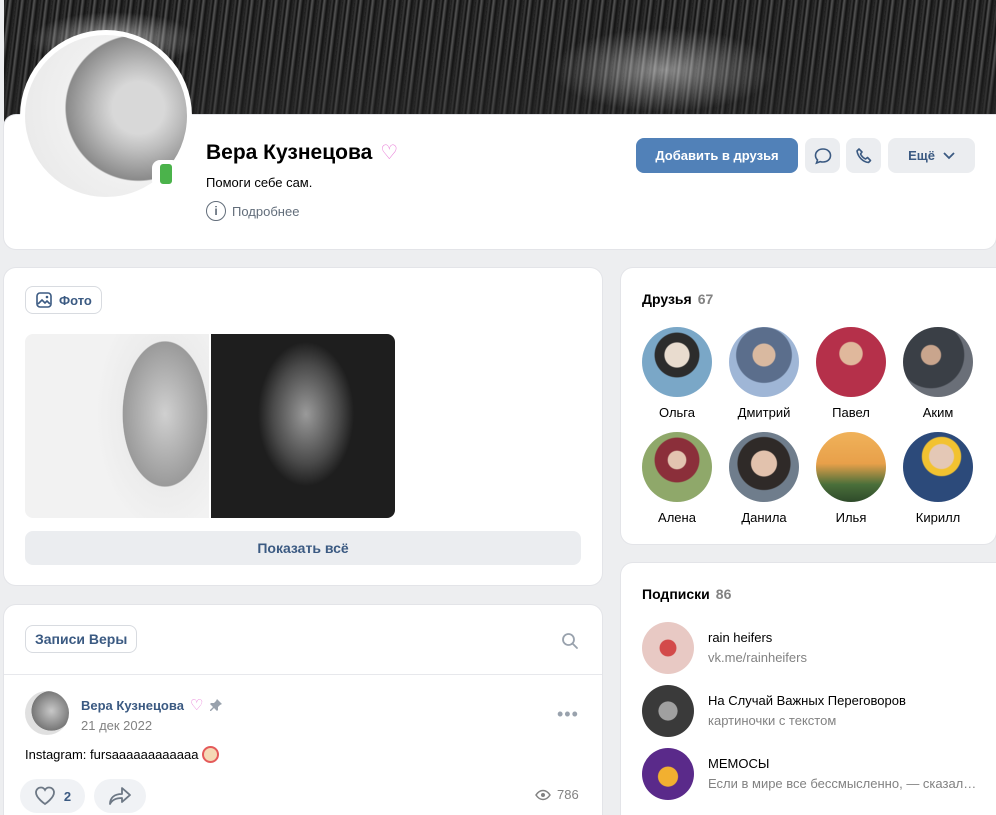 This screenshot has height=815, width=996. I want to click on share-button, so click(120, 796).